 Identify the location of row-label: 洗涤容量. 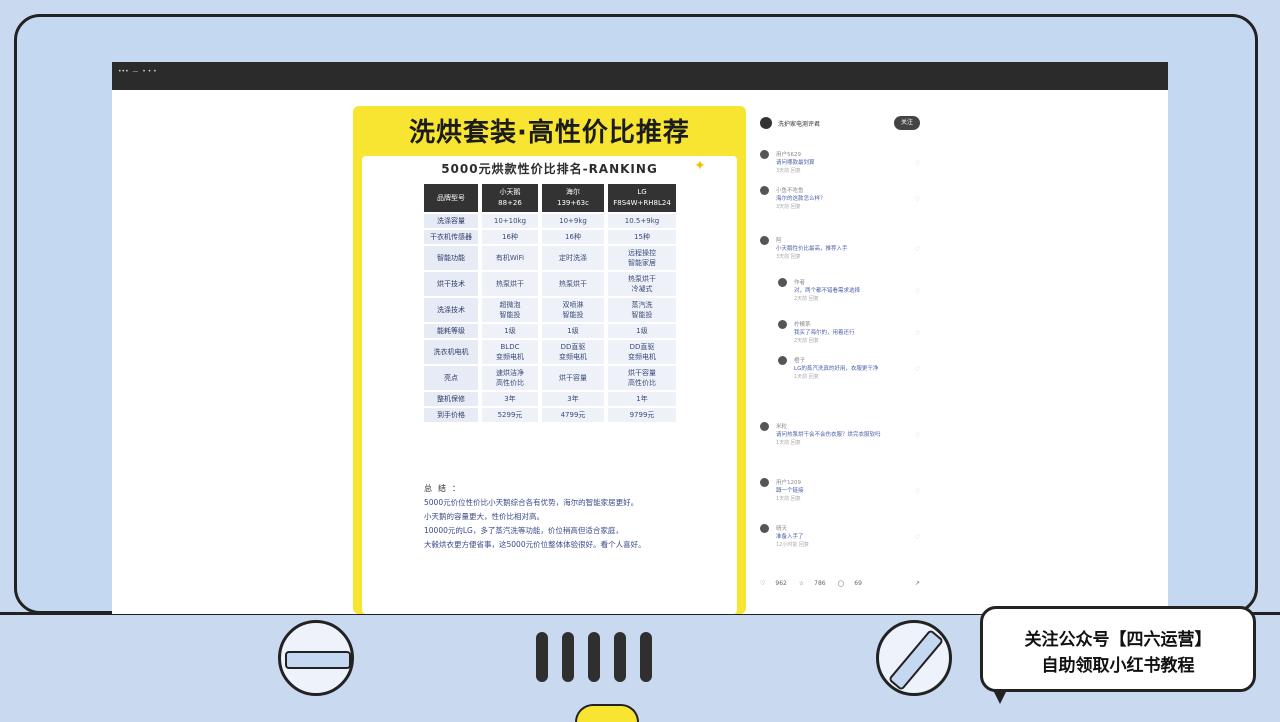
(451, 221).